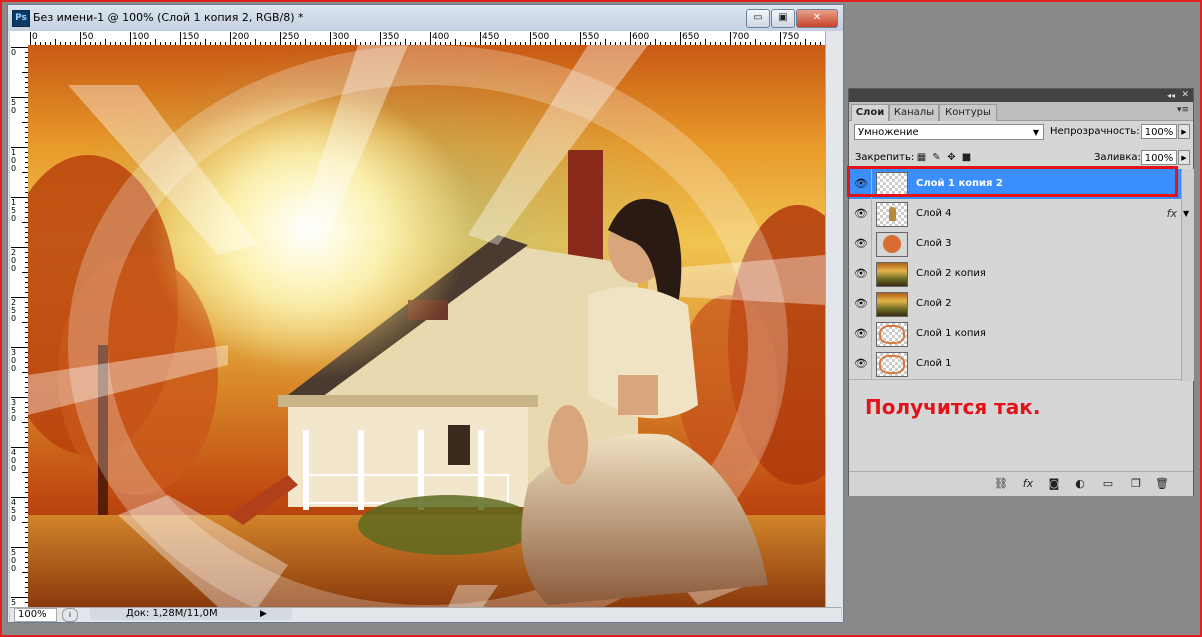 Image resolution: width=1202 pixels, height=637 pixels. What do you see at coordinates (1183, 110) in the screenshot?
I see `panel-menu-icon: ▾≡` at bounding box center [1183, 110].